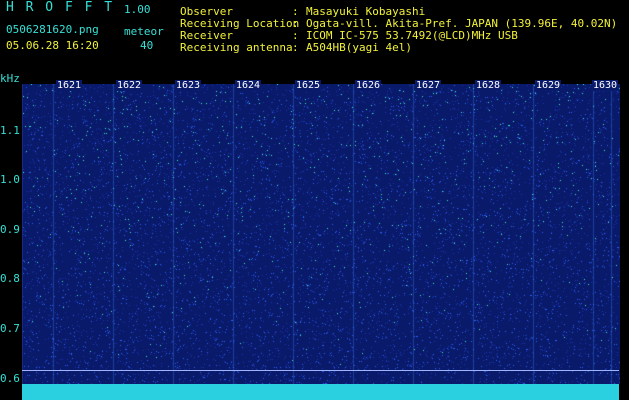  Describe the element at coordinates (10, 130) in the screenshot. I see `ytick-1-1: 1.1` at that location.